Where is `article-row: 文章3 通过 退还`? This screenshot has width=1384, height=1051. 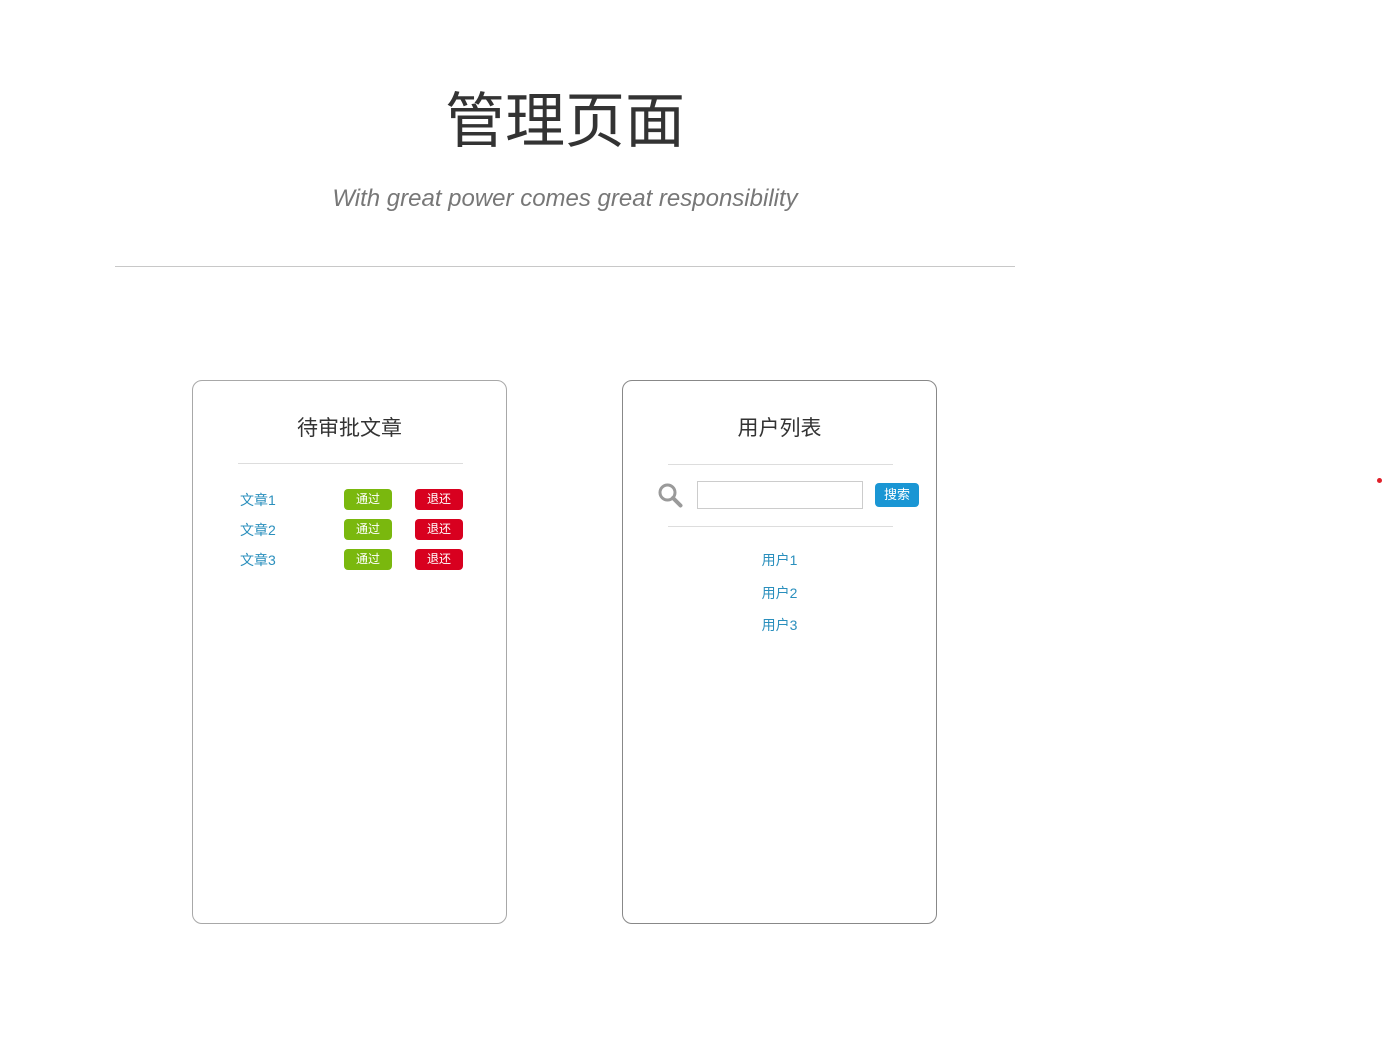
article-row: 文章3 通过 退还 is located at coordinates (352, 560).